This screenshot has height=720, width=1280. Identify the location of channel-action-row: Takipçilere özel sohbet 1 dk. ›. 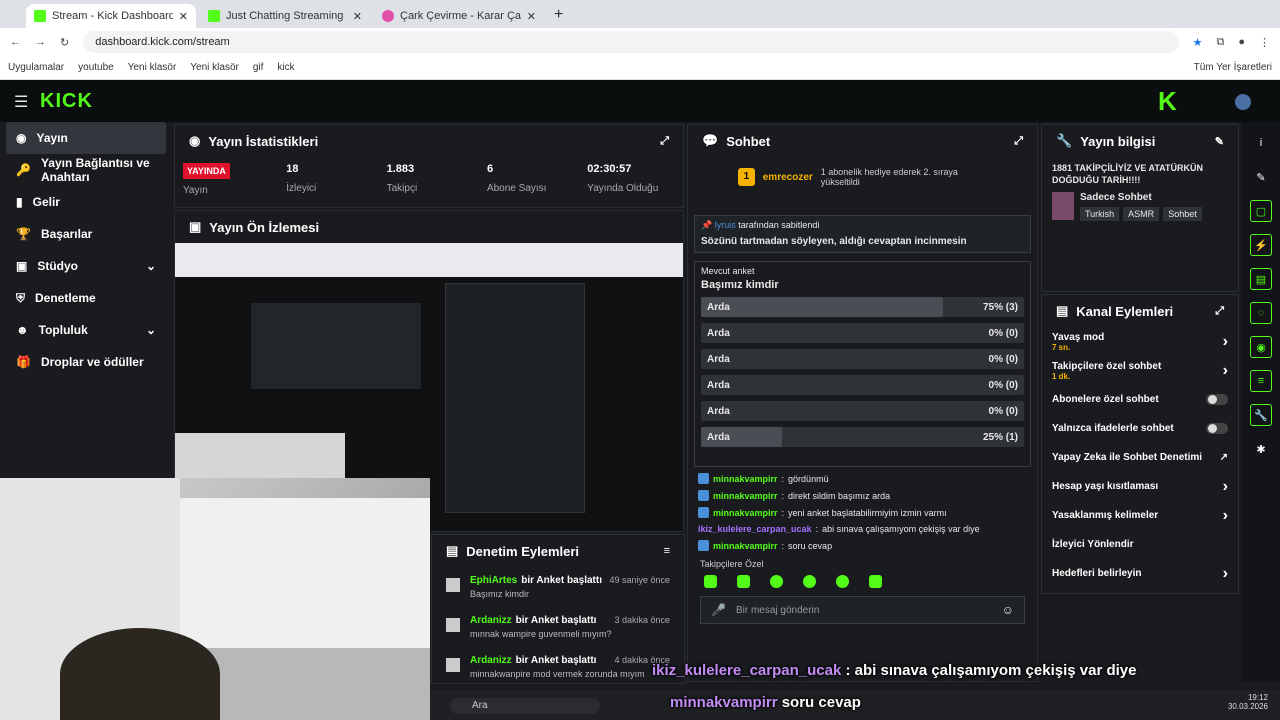
(1140, 370).